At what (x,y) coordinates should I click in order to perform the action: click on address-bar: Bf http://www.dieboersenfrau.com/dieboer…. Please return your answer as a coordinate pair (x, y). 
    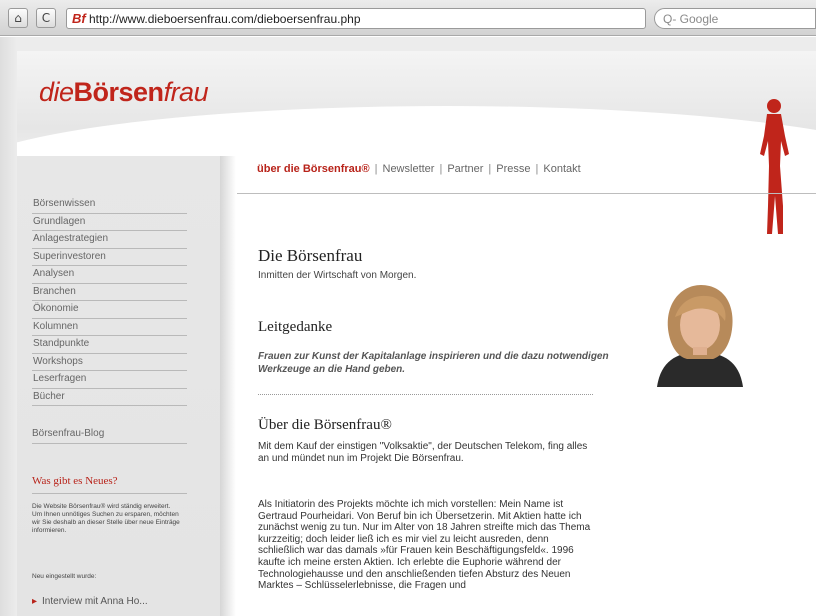
    Looking at the image, I should click on (383, 18).